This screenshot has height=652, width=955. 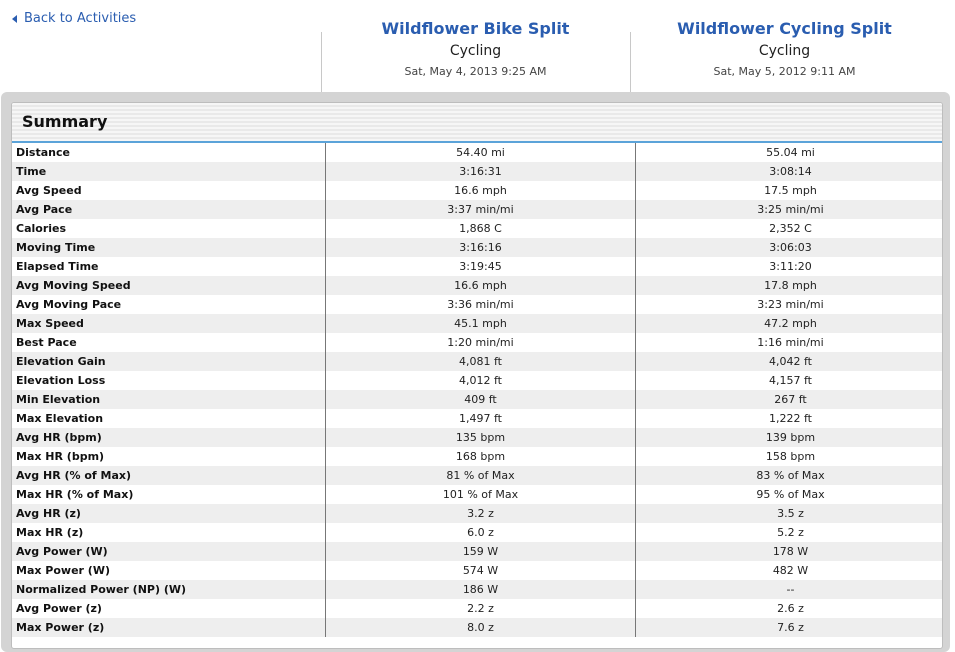 I want to click on table-row: Normalized Power (NP) (W) 186 W --, so click(x=477, y=589).